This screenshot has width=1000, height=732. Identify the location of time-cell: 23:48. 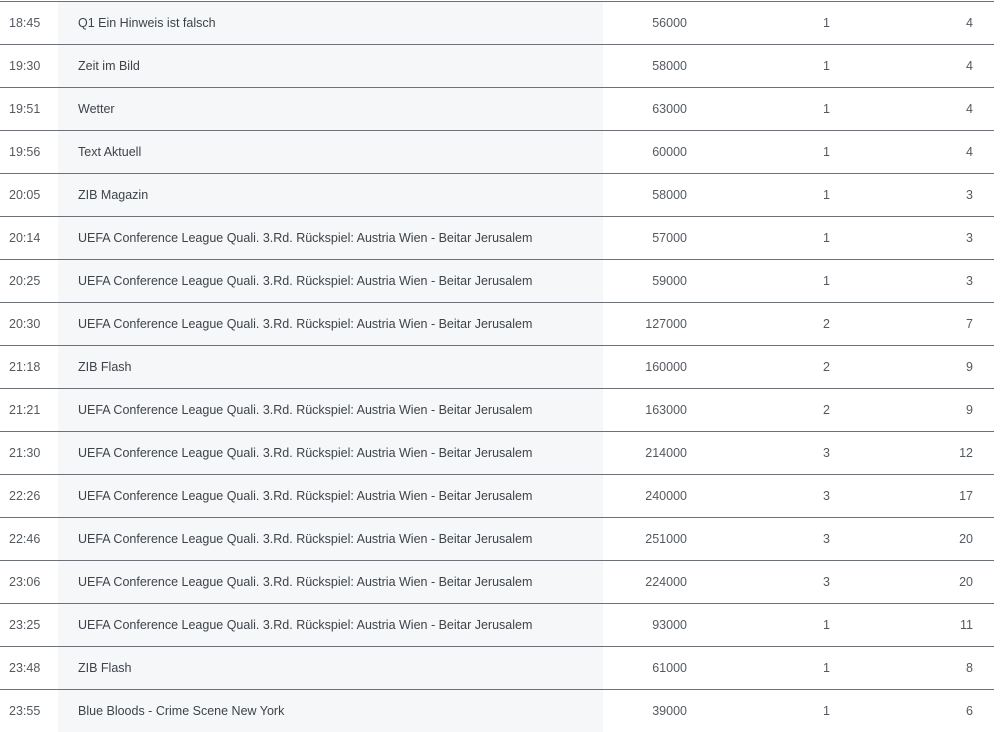
(25, 668).